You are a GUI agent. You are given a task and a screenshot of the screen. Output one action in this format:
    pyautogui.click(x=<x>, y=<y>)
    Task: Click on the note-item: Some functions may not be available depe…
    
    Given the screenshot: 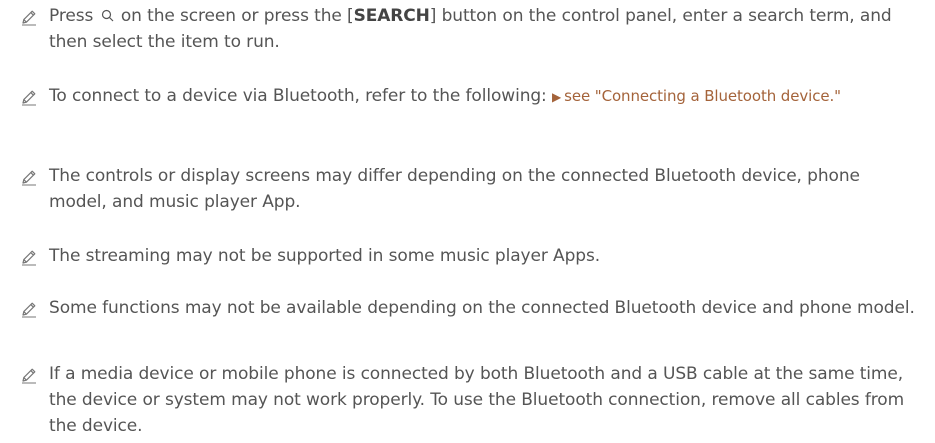 What is the action you would take?
    pyautogui.click(x=470, y=308)
    